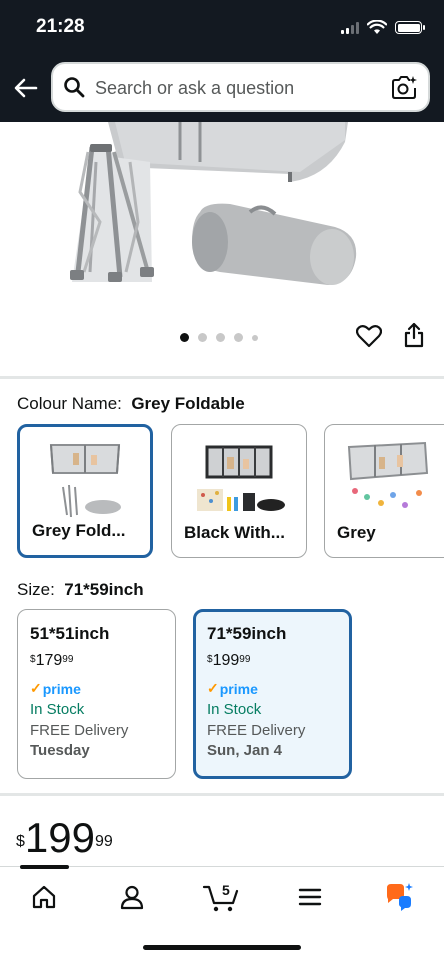 The image size is (444, 960). I want to click on product-price: $19999, so click(64, 837).